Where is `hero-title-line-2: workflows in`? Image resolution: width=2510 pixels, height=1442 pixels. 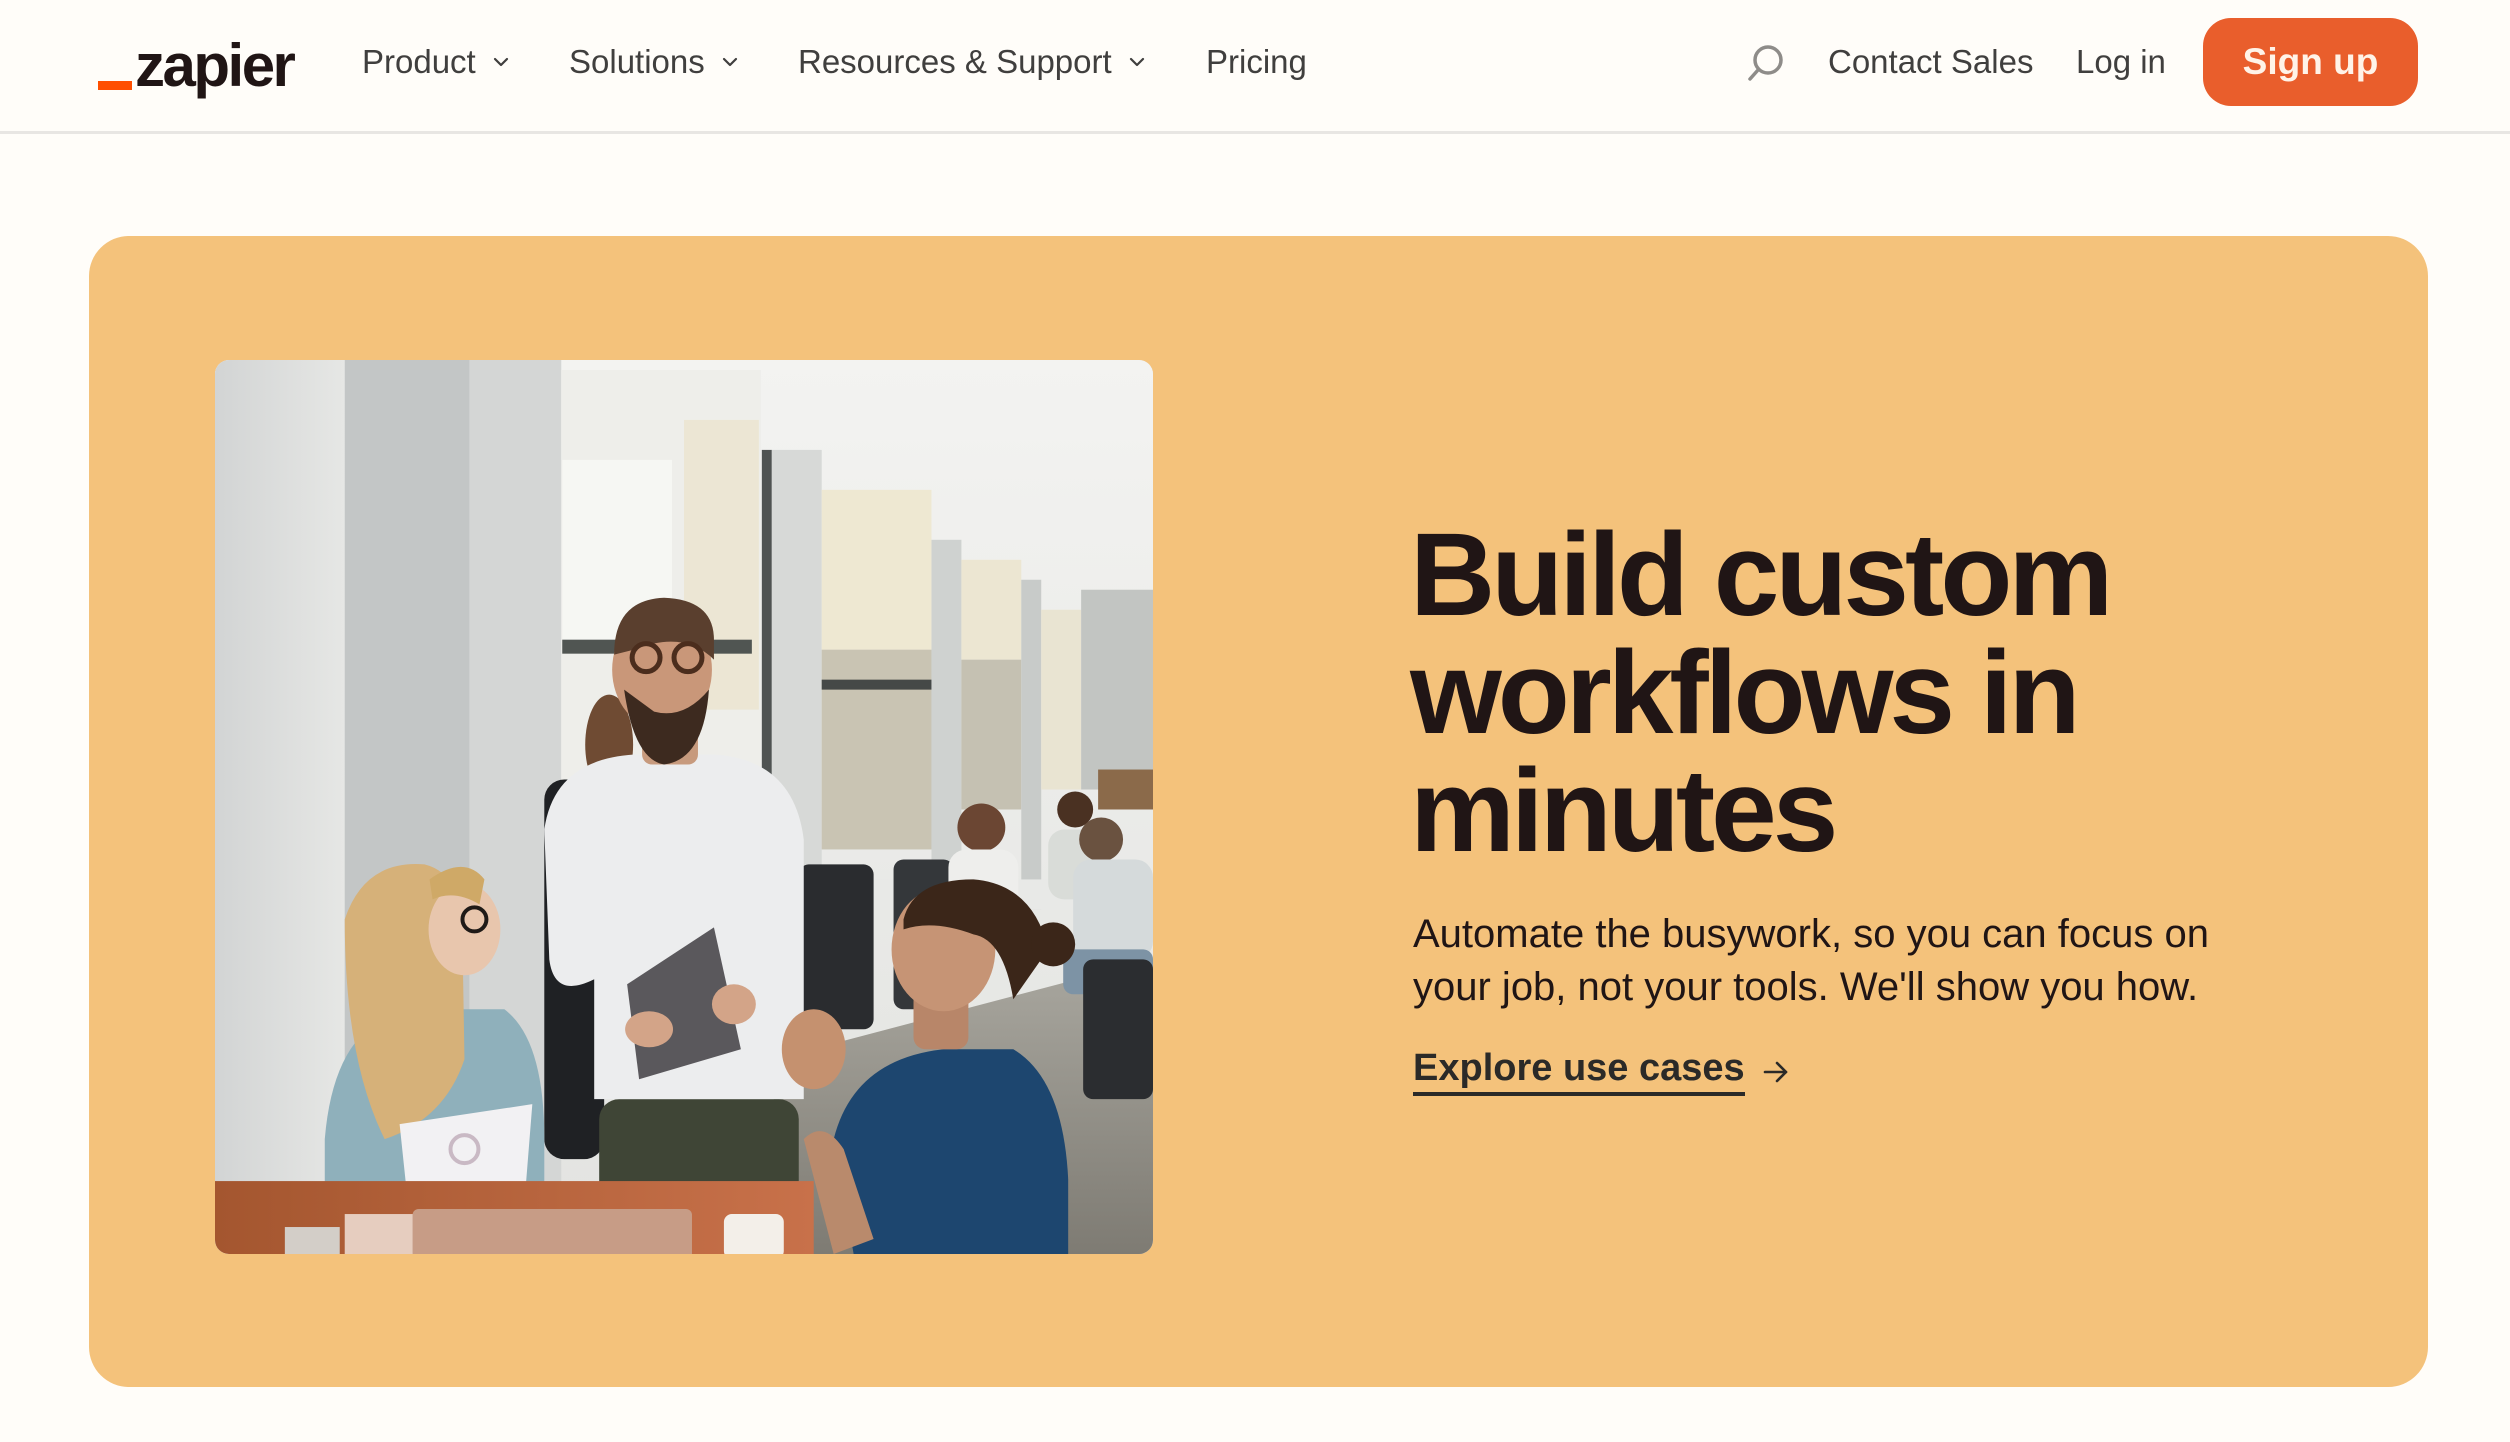 hero-title-line-2: workflows in is located at coordinates (1745, 693).